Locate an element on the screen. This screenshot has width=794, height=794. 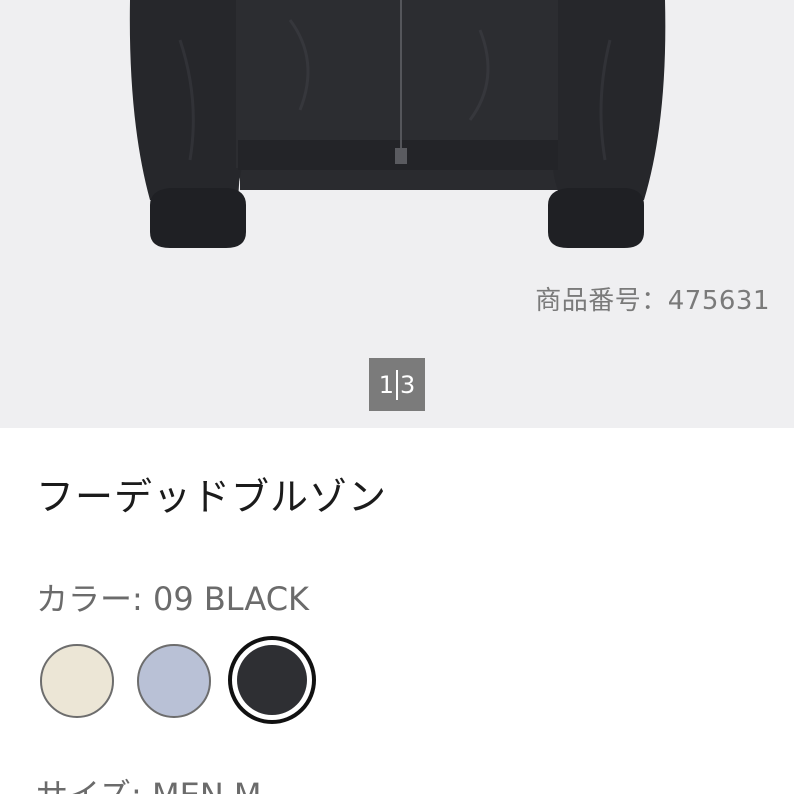
pager-current: 1 is located at coordinates (386, 384).